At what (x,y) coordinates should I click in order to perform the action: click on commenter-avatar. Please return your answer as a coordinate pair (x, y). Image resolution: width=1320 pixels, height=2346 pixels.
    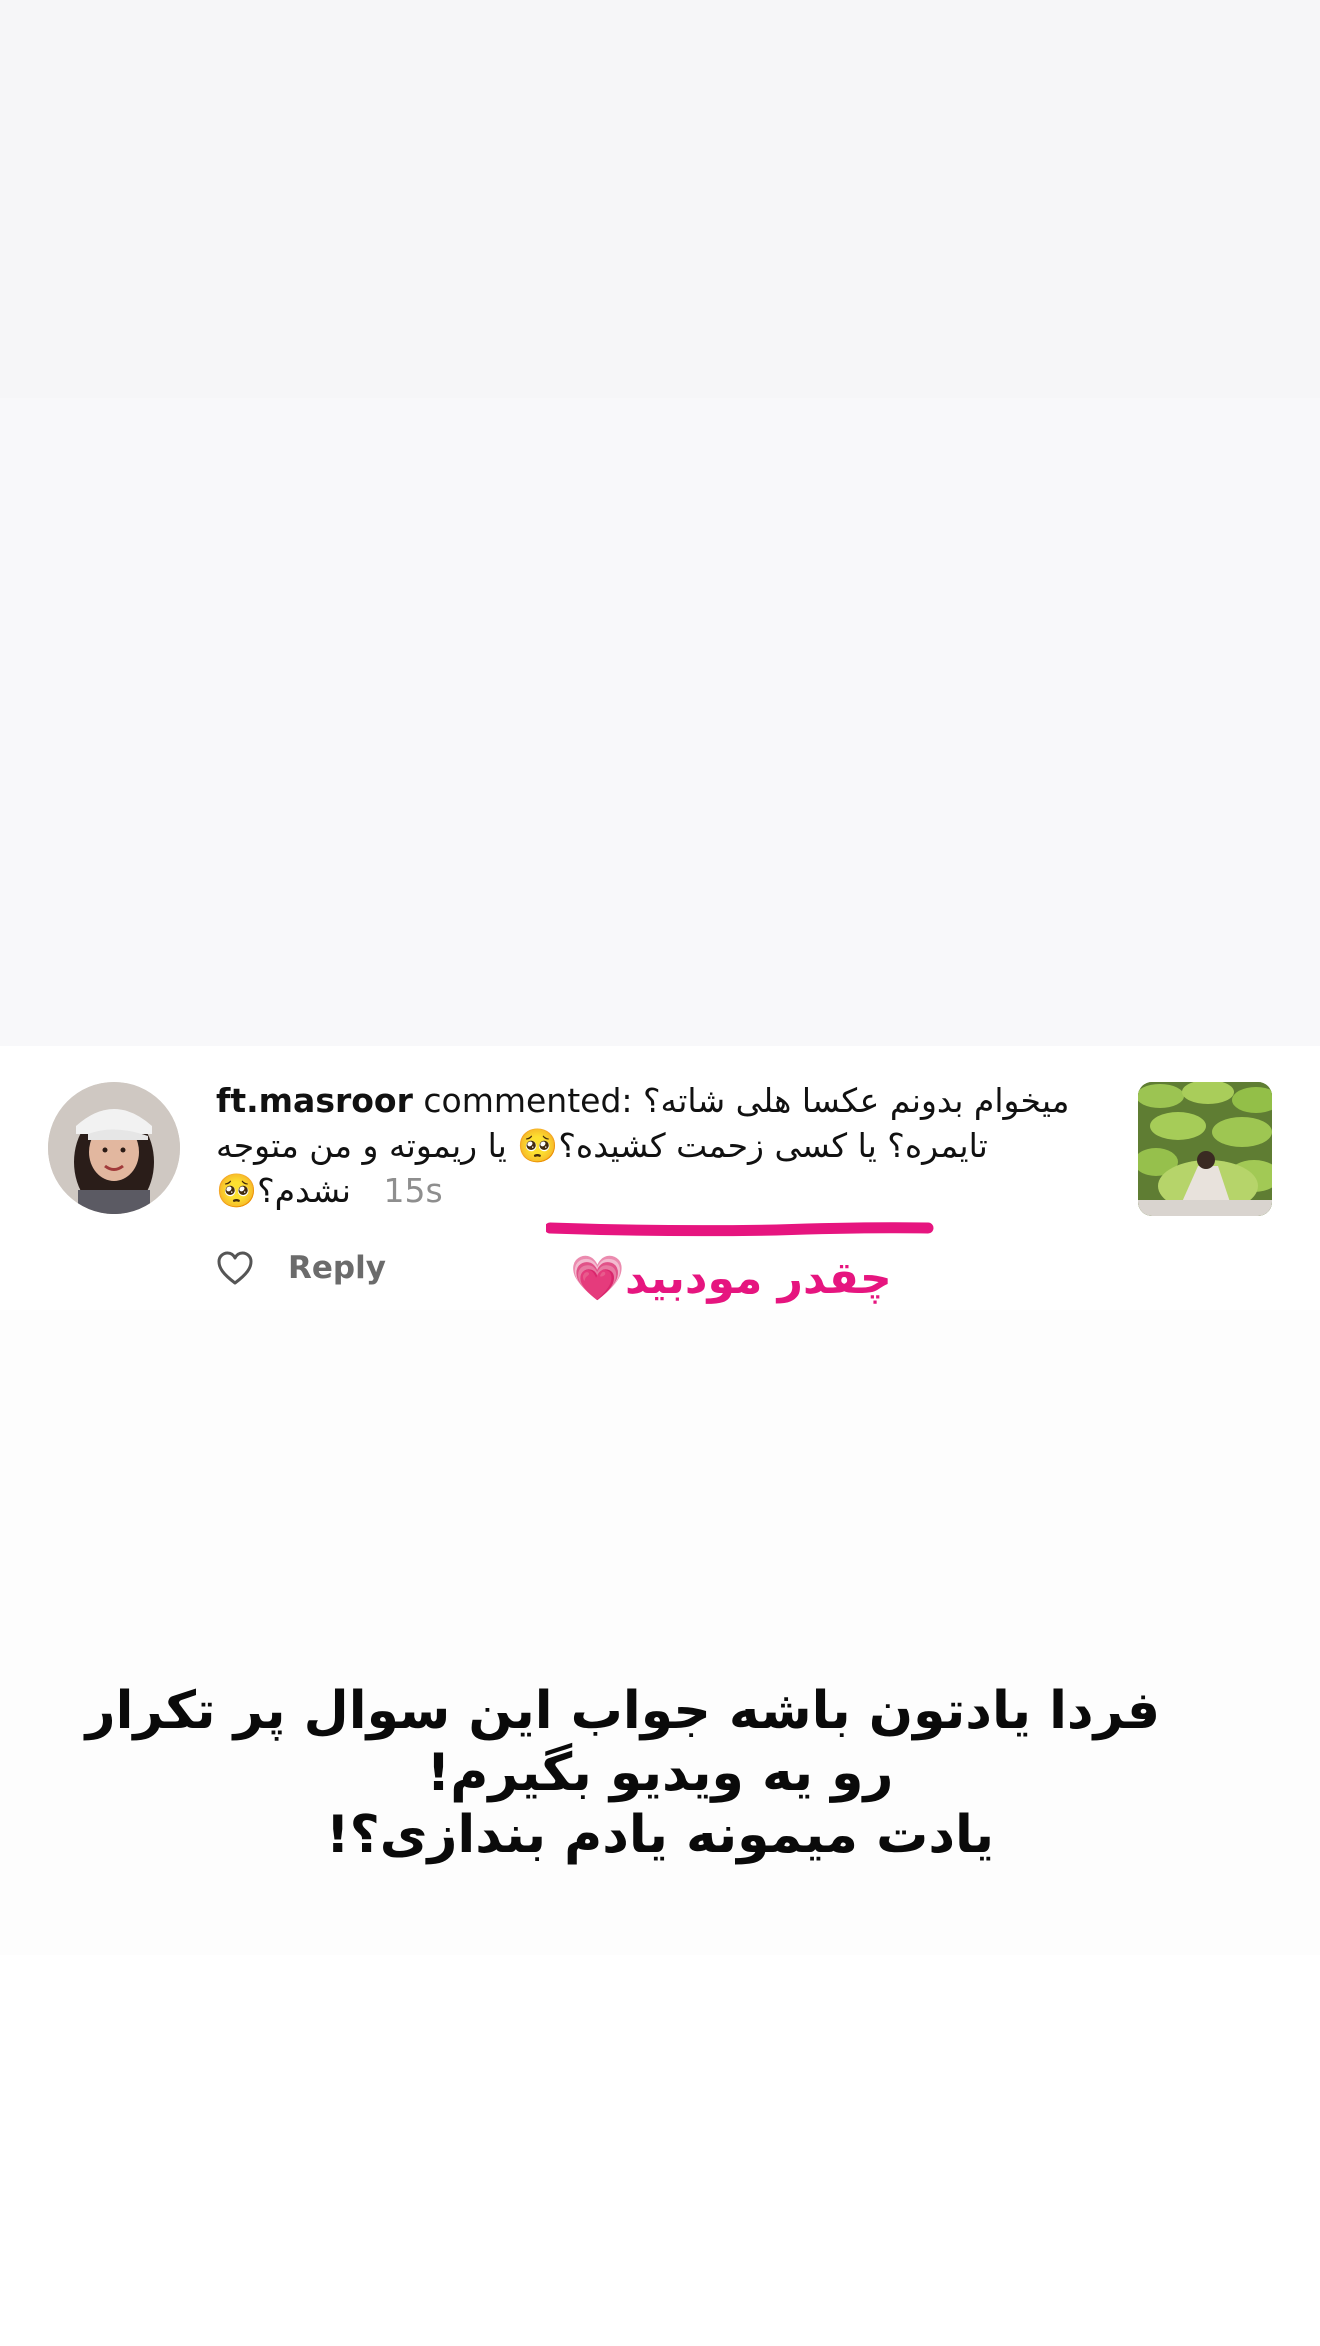
    Looking at the image, I should click on (114, 1148).